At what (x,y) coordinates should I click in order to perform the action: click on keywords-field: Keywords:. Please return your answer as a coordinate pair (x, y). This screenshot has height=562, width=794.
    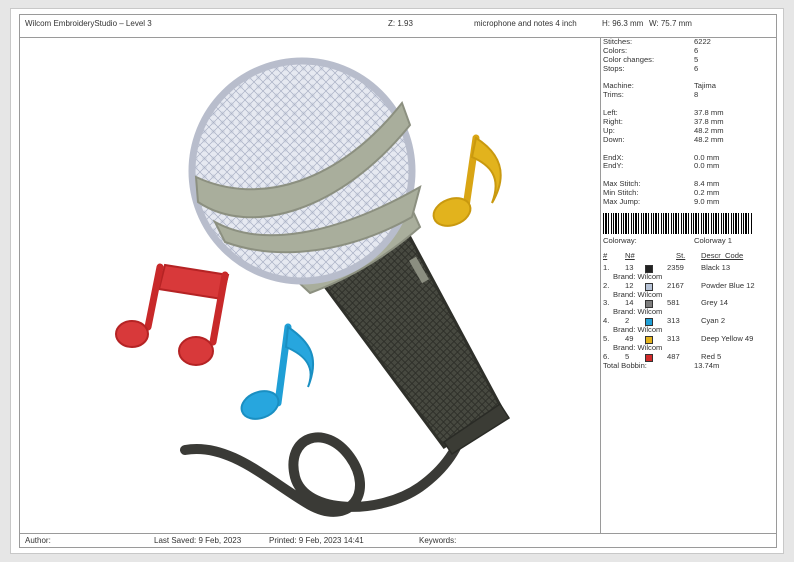
    Looking at the image, I should click on (438, 540).